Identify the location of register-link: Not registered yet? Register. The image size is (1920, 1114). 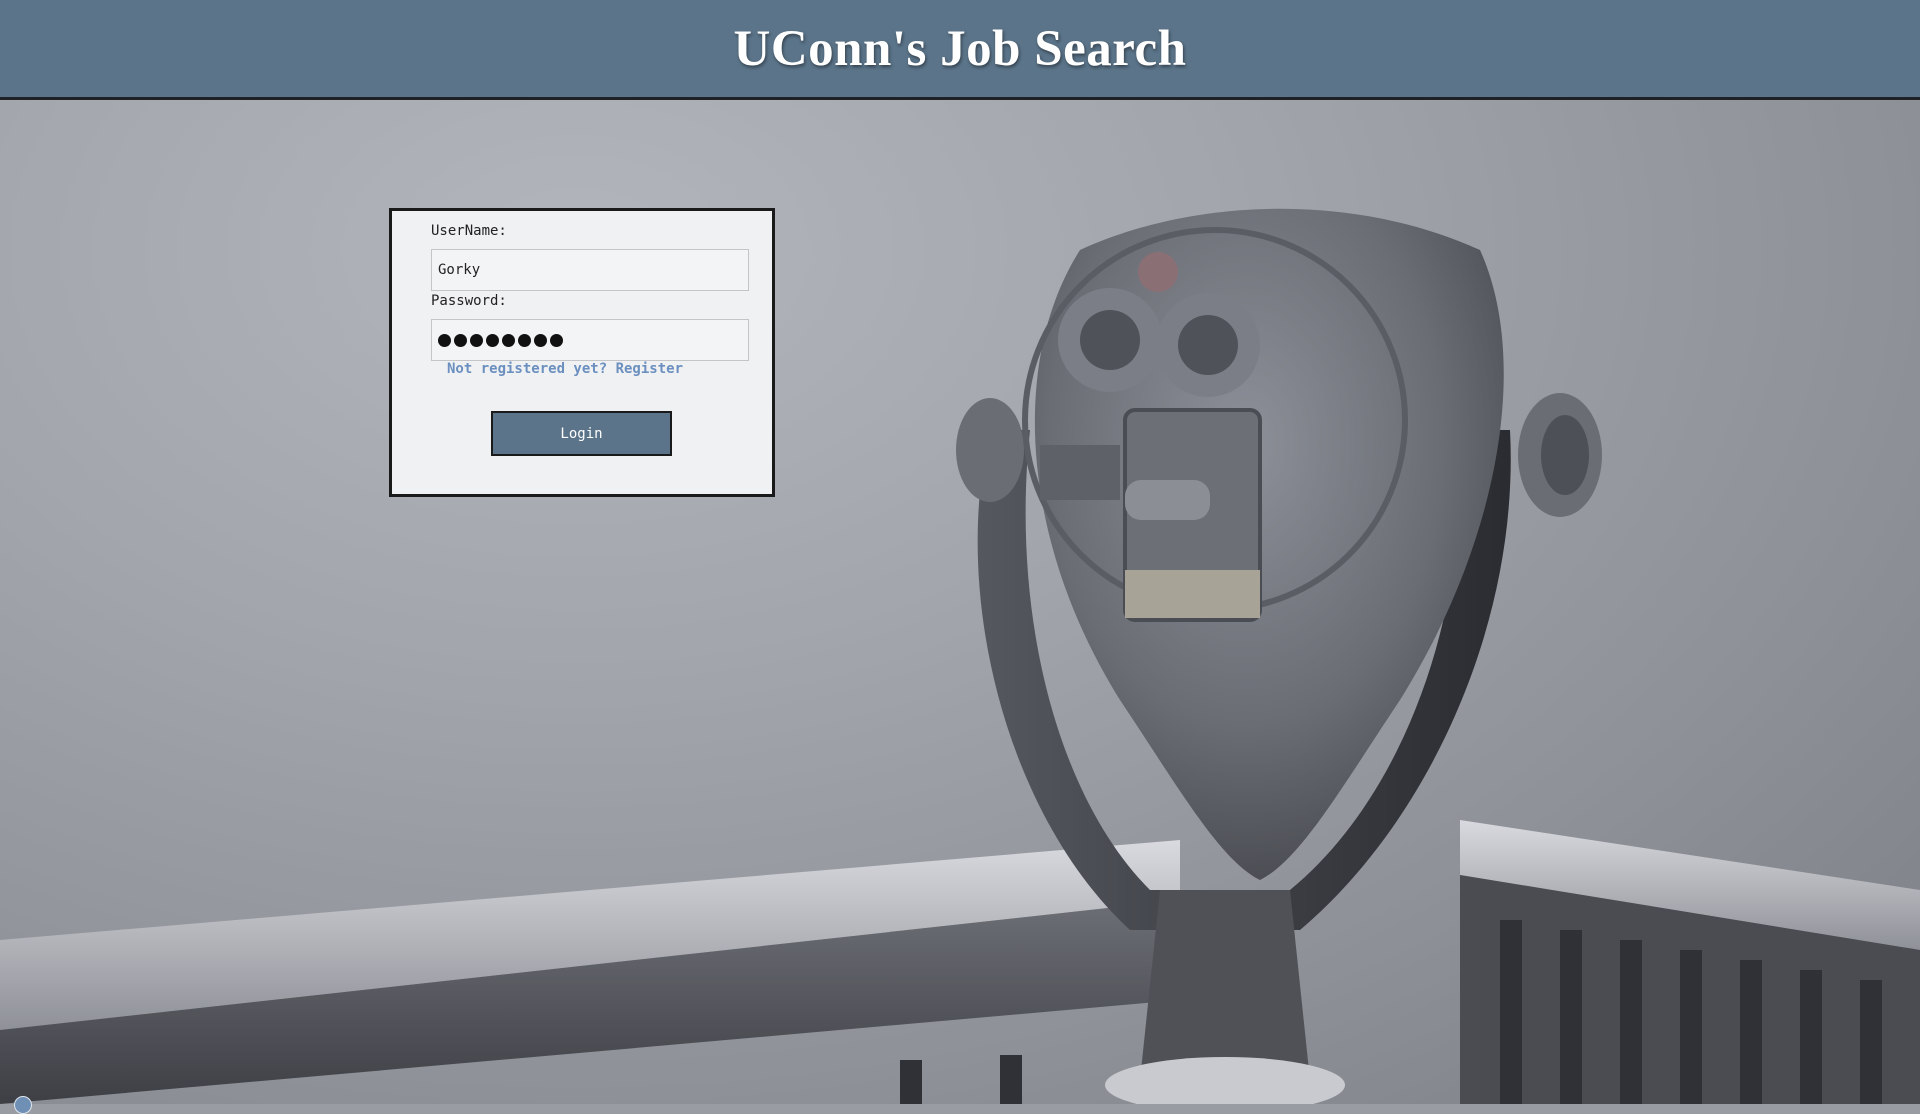
(565, 369).